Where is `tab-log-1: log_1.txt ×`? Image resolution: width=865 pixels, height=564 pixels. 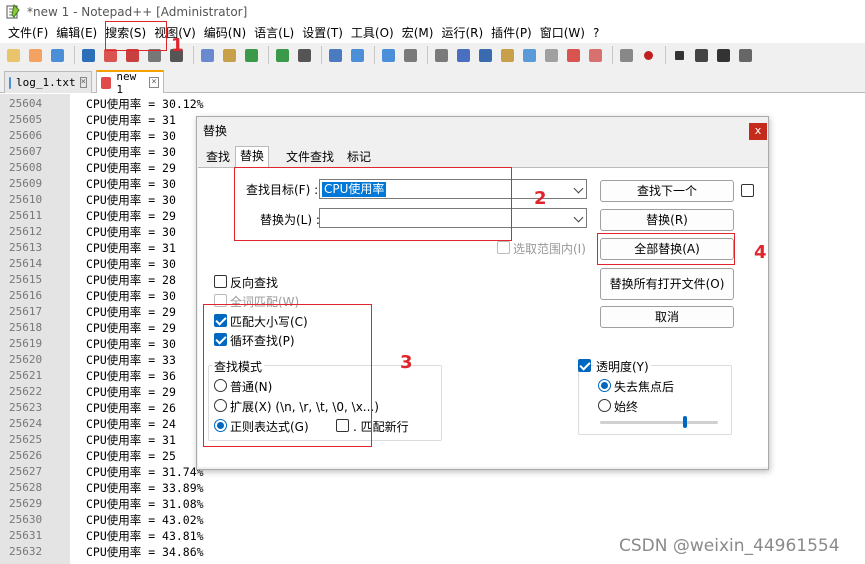 tab-log-1: log_1.txt × is located at coordinates (48, 82).